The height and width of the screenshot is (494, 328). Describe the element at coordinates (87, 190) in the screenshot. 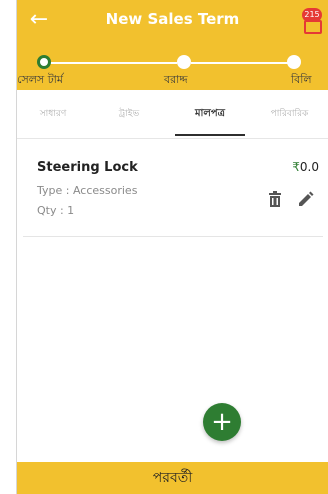

I see `item-type: Type : Accessories` at that location.